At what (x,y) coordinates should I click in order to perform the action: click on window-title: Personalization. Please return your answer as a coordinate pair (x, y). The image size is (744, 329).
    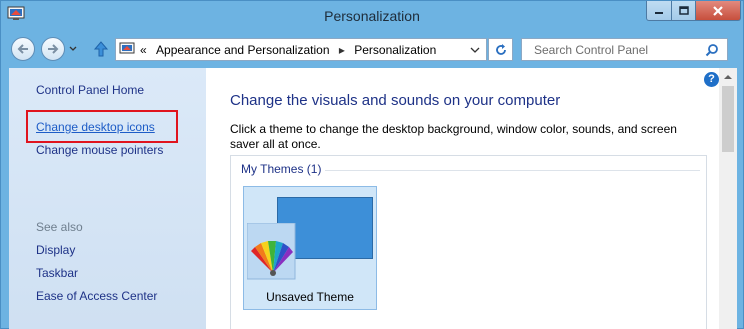
    Looking at the image, I should click on (372, 16).